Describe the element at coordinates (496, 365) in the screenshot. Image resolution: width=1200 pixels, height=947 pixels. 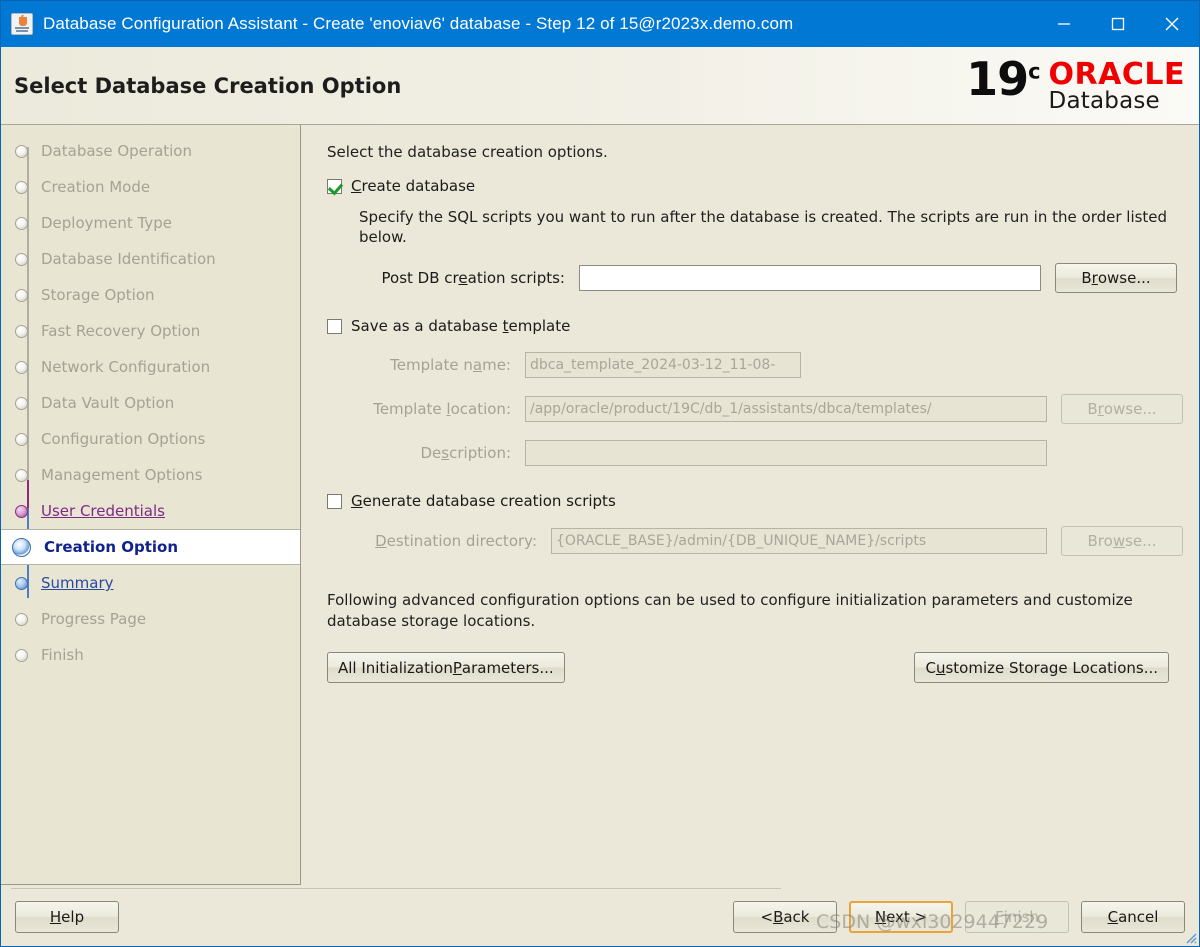
I see `template-name-label-b: me:` at that location.